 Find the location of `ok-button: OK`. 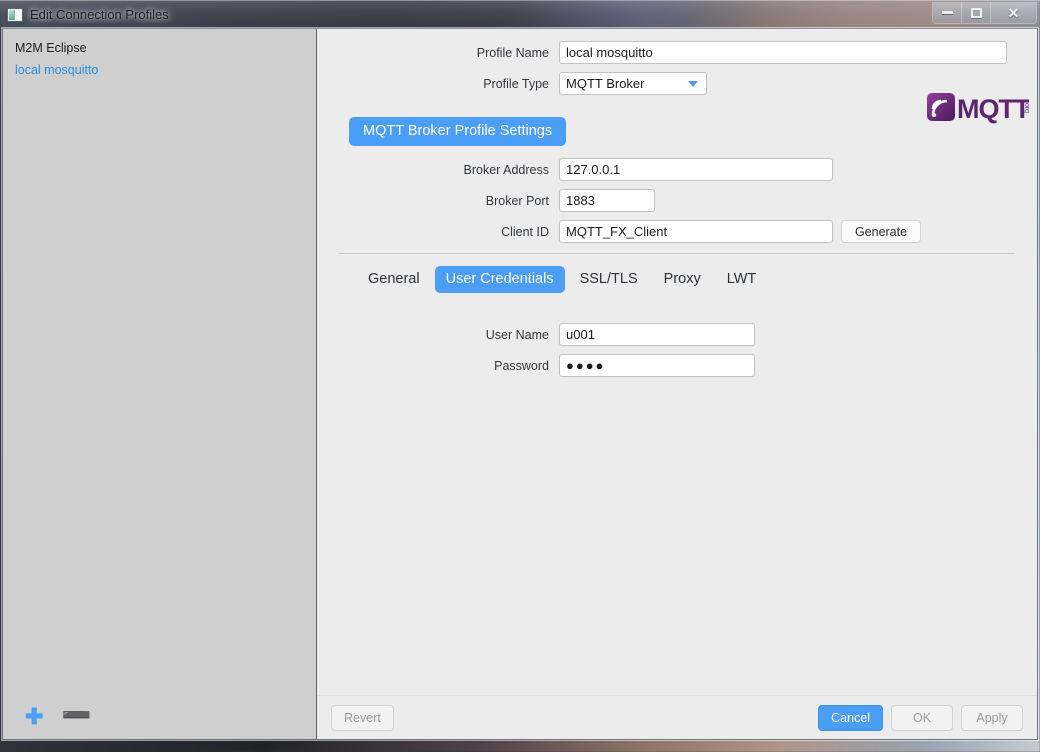

ok-button: OK is located at coordinates (922, 717).